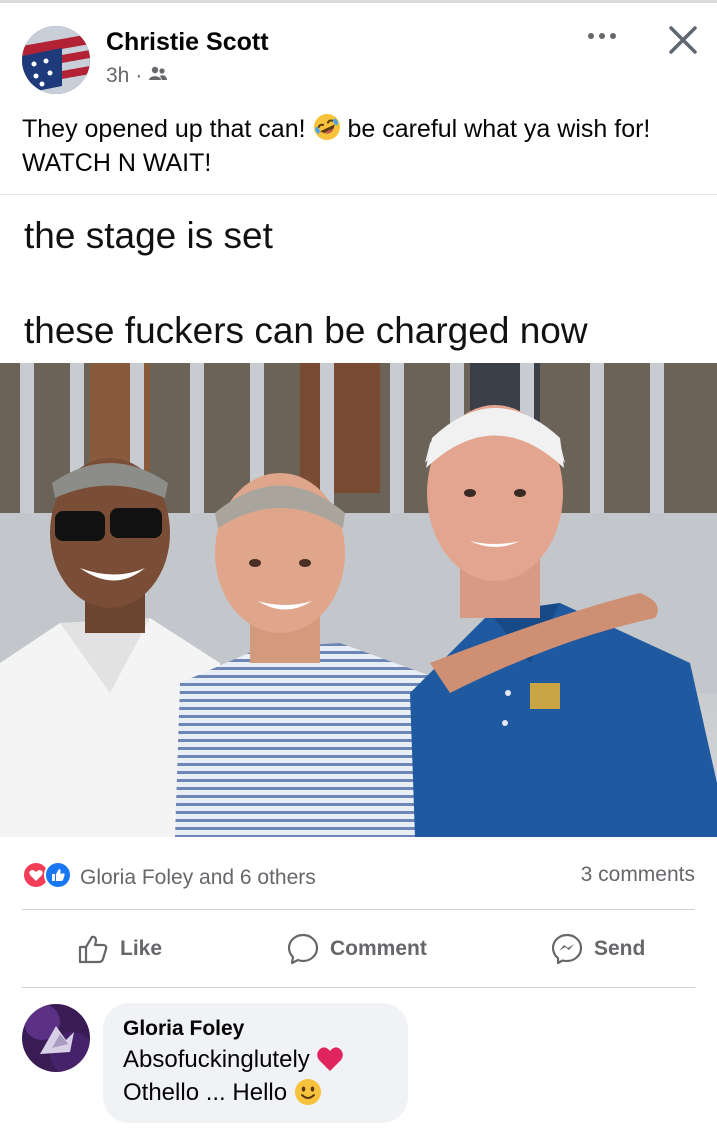 The width and height of the screenshot is (717, 1130). What do you see at coordinates (148, 235) in the screenshot?
I see `meme-line-1: the stage is set` at bounding box center [148, 235].